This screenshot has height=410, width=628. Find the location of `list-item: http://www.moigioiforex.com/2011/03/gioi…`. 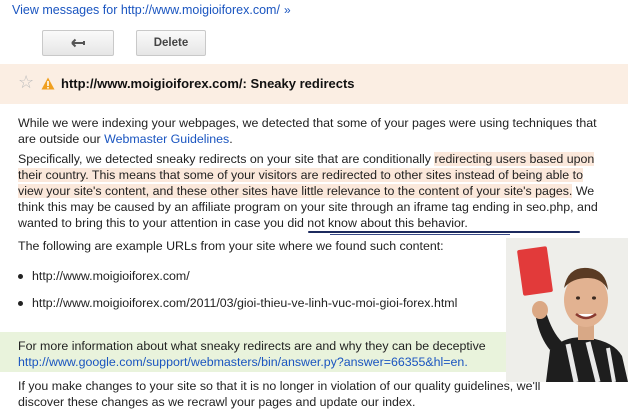

list-item: http://www.moigioiforex.com/2011/03/gioi… is located at coordinates (237, 308).